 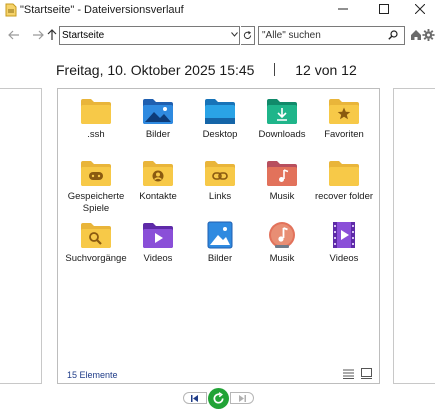 What do you see at coordinates (220, 111) in the screenshot?
I see `desktop-folder-icon` at bounding box center [220, 111].